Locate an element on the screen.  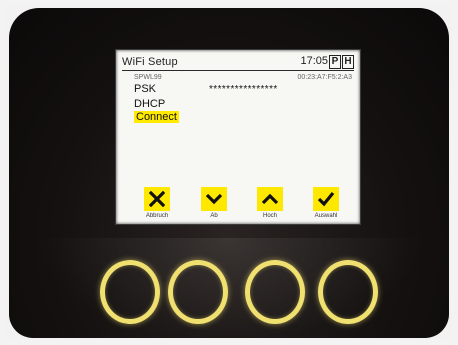
indicator-h: H is located at coordinates (348, 62).